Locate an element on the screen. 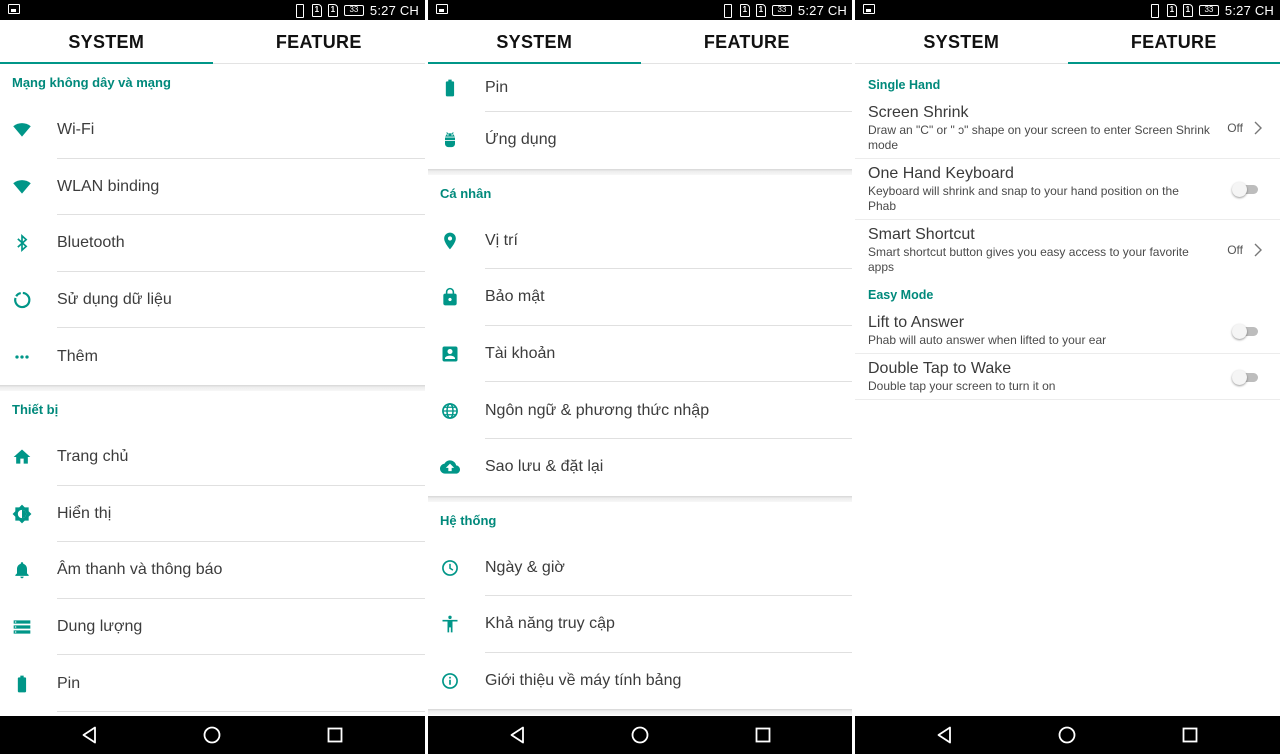 The height and width of the screenshot is (754, 1280). navigation-bar is located at coordinates (1067, 735).